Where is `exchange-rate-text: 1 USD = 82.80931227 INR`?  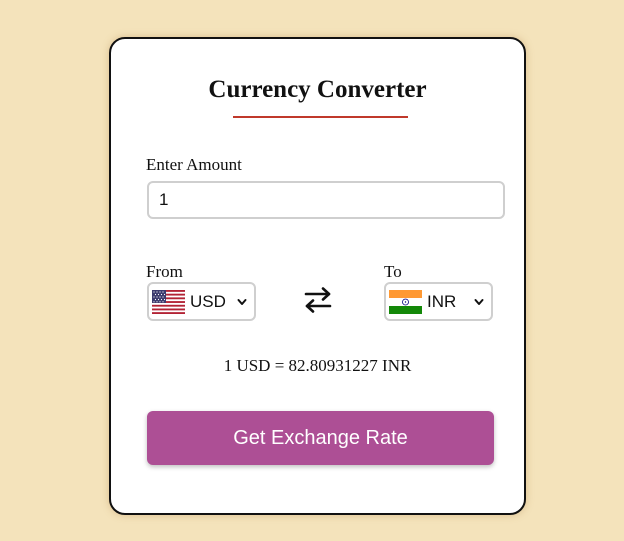 exchange-rate-text: 1 USD = 82.80931227 INR is located at coordinates (317, 365).